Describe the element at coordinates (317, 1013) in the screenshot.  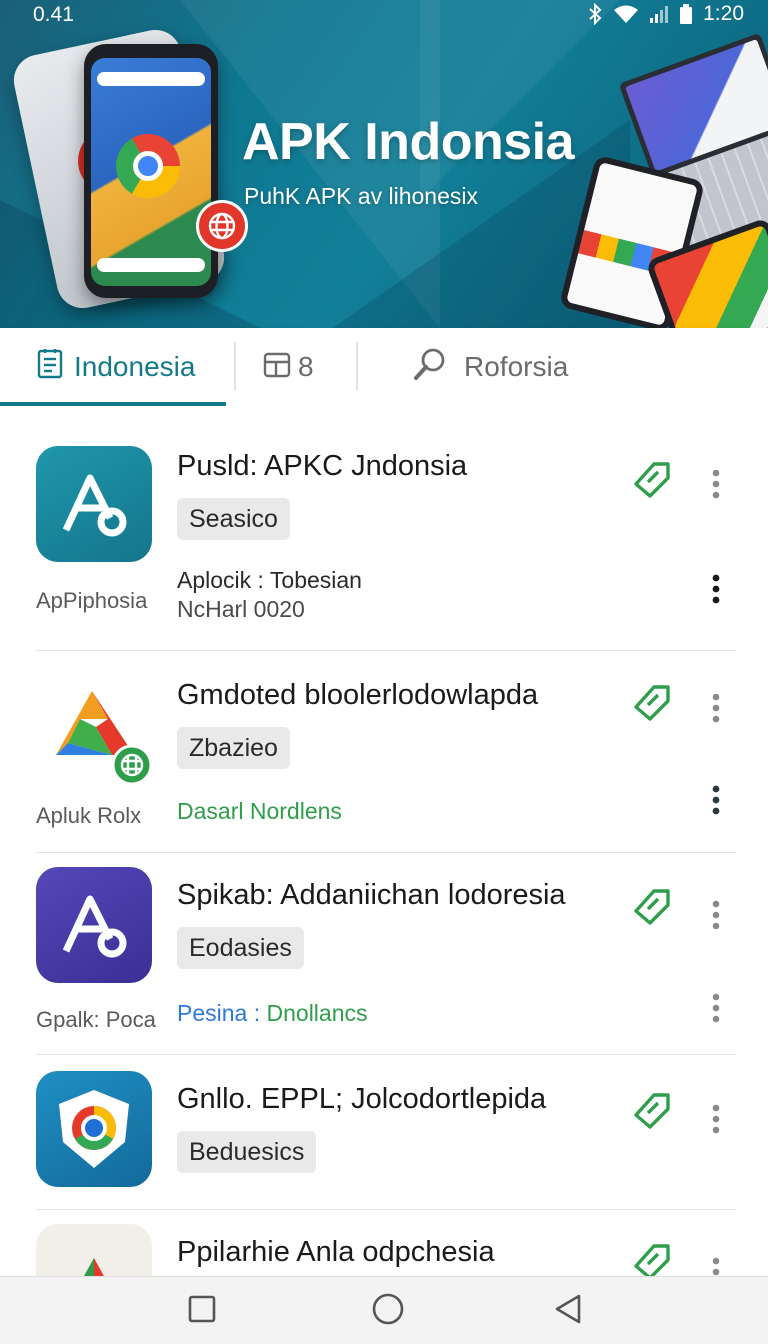
I see `meta-value: Dnollancs` at that location.